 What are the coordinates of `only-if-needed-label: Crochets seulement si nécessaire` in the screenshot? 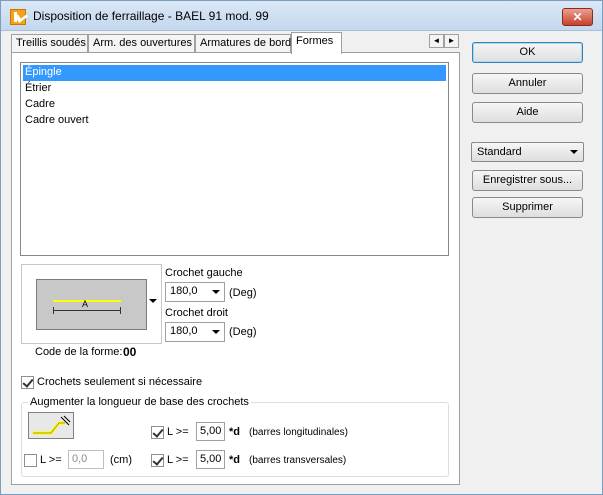 It's located at (120, 382).